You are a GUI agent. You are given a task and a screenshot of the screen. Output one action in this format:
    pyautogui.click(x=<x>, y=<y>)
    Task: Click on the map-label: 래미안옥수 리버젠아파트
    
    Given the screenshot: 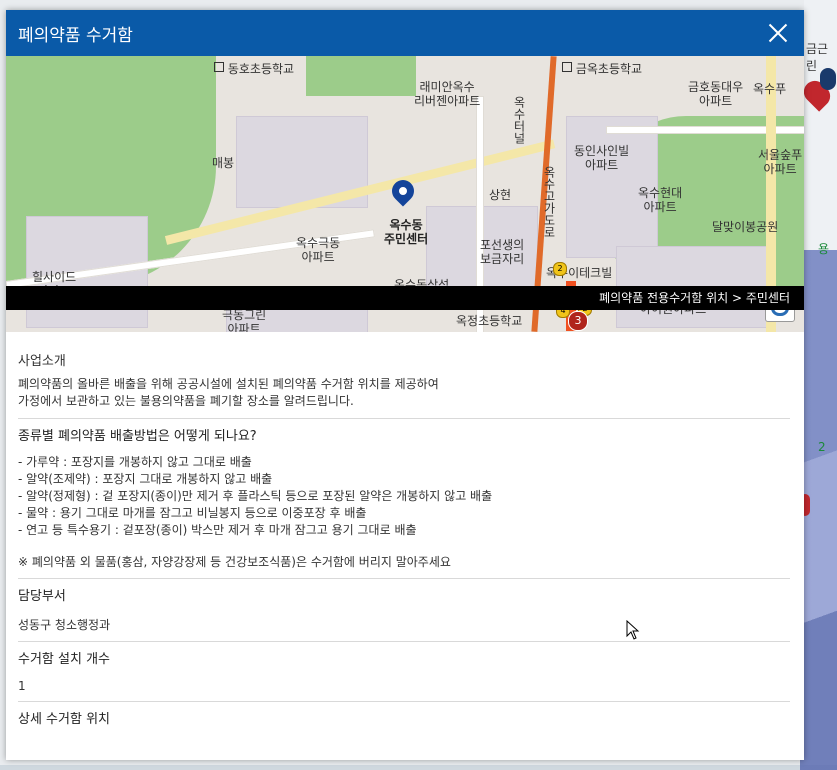 What is the action you would take?
    pyautogui.click(x=447, y=94)
    